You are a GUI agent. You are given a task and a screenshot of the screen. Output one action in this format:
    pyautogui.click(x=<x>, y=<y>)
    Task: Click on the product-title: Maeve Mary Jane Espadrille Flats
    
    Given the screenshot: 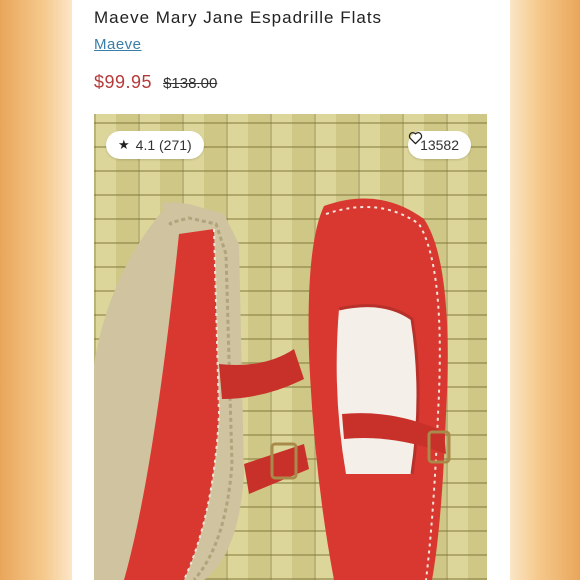 What is the action you would take?
    pyautogui.click(x=238, y=17)
    